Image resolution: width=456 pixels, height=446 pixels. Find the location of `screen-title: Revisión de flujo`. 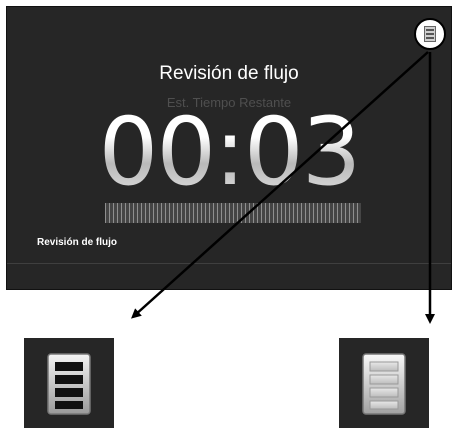

screen-title: Revisión de flujo is located at coordinates (229, 73).